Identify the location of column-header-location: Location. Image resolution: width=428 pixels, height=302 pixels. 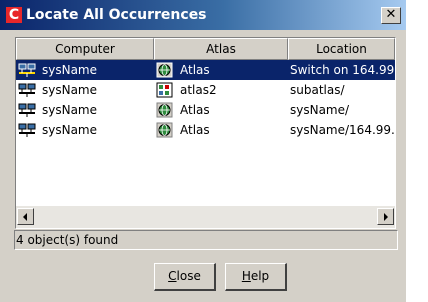
(341, 49).